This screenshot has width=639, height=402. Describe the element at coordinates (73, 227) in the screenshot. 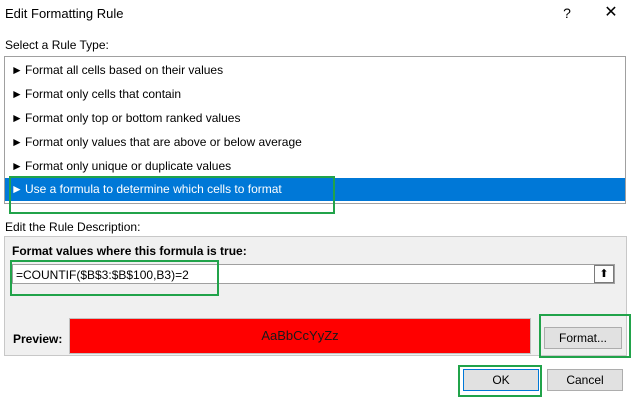

I see `rule-description-label: Edit the Rule Description:` at that location.